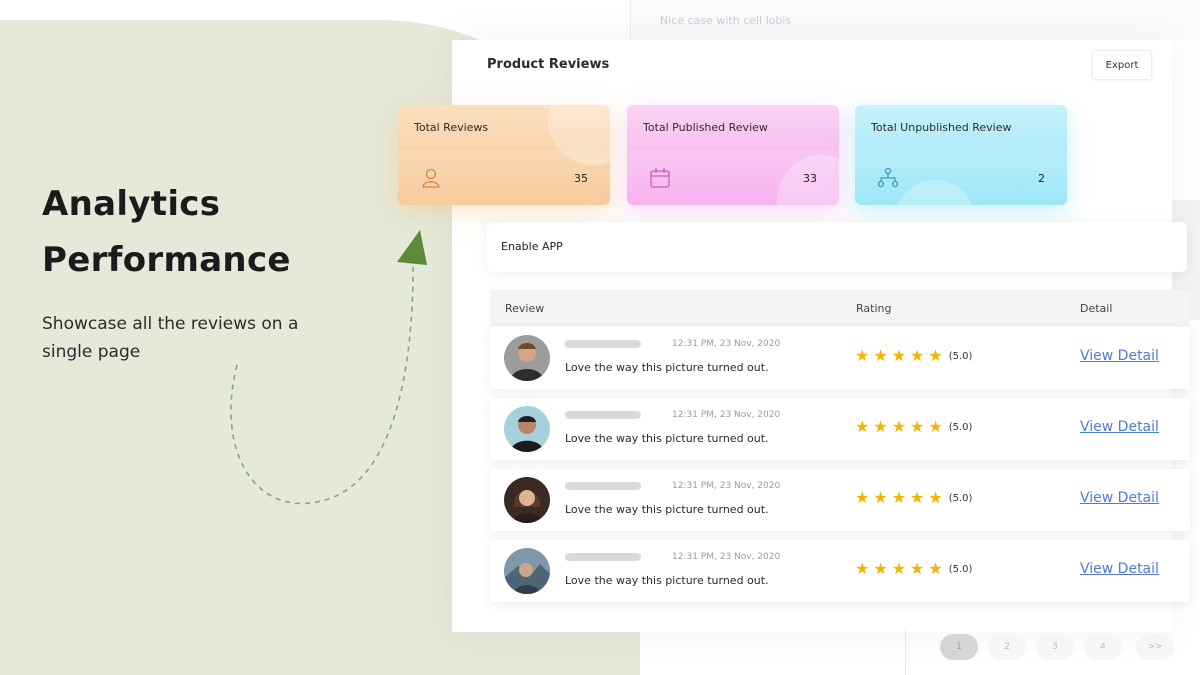  What do you see at coordinates (1096, 308) in the screenshot?
I see `column-header-detail: Detail` at bounding box center [1096, 308].